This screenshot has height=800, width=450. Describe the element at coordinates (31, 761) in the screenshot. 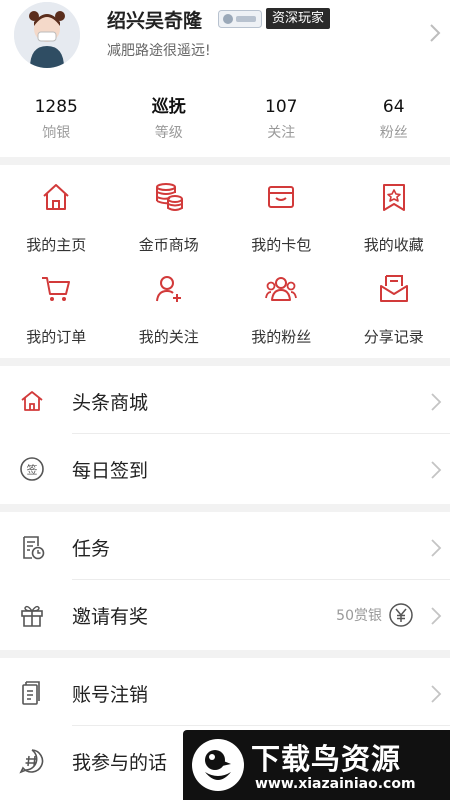

I see `hashtag-icon` at that location.